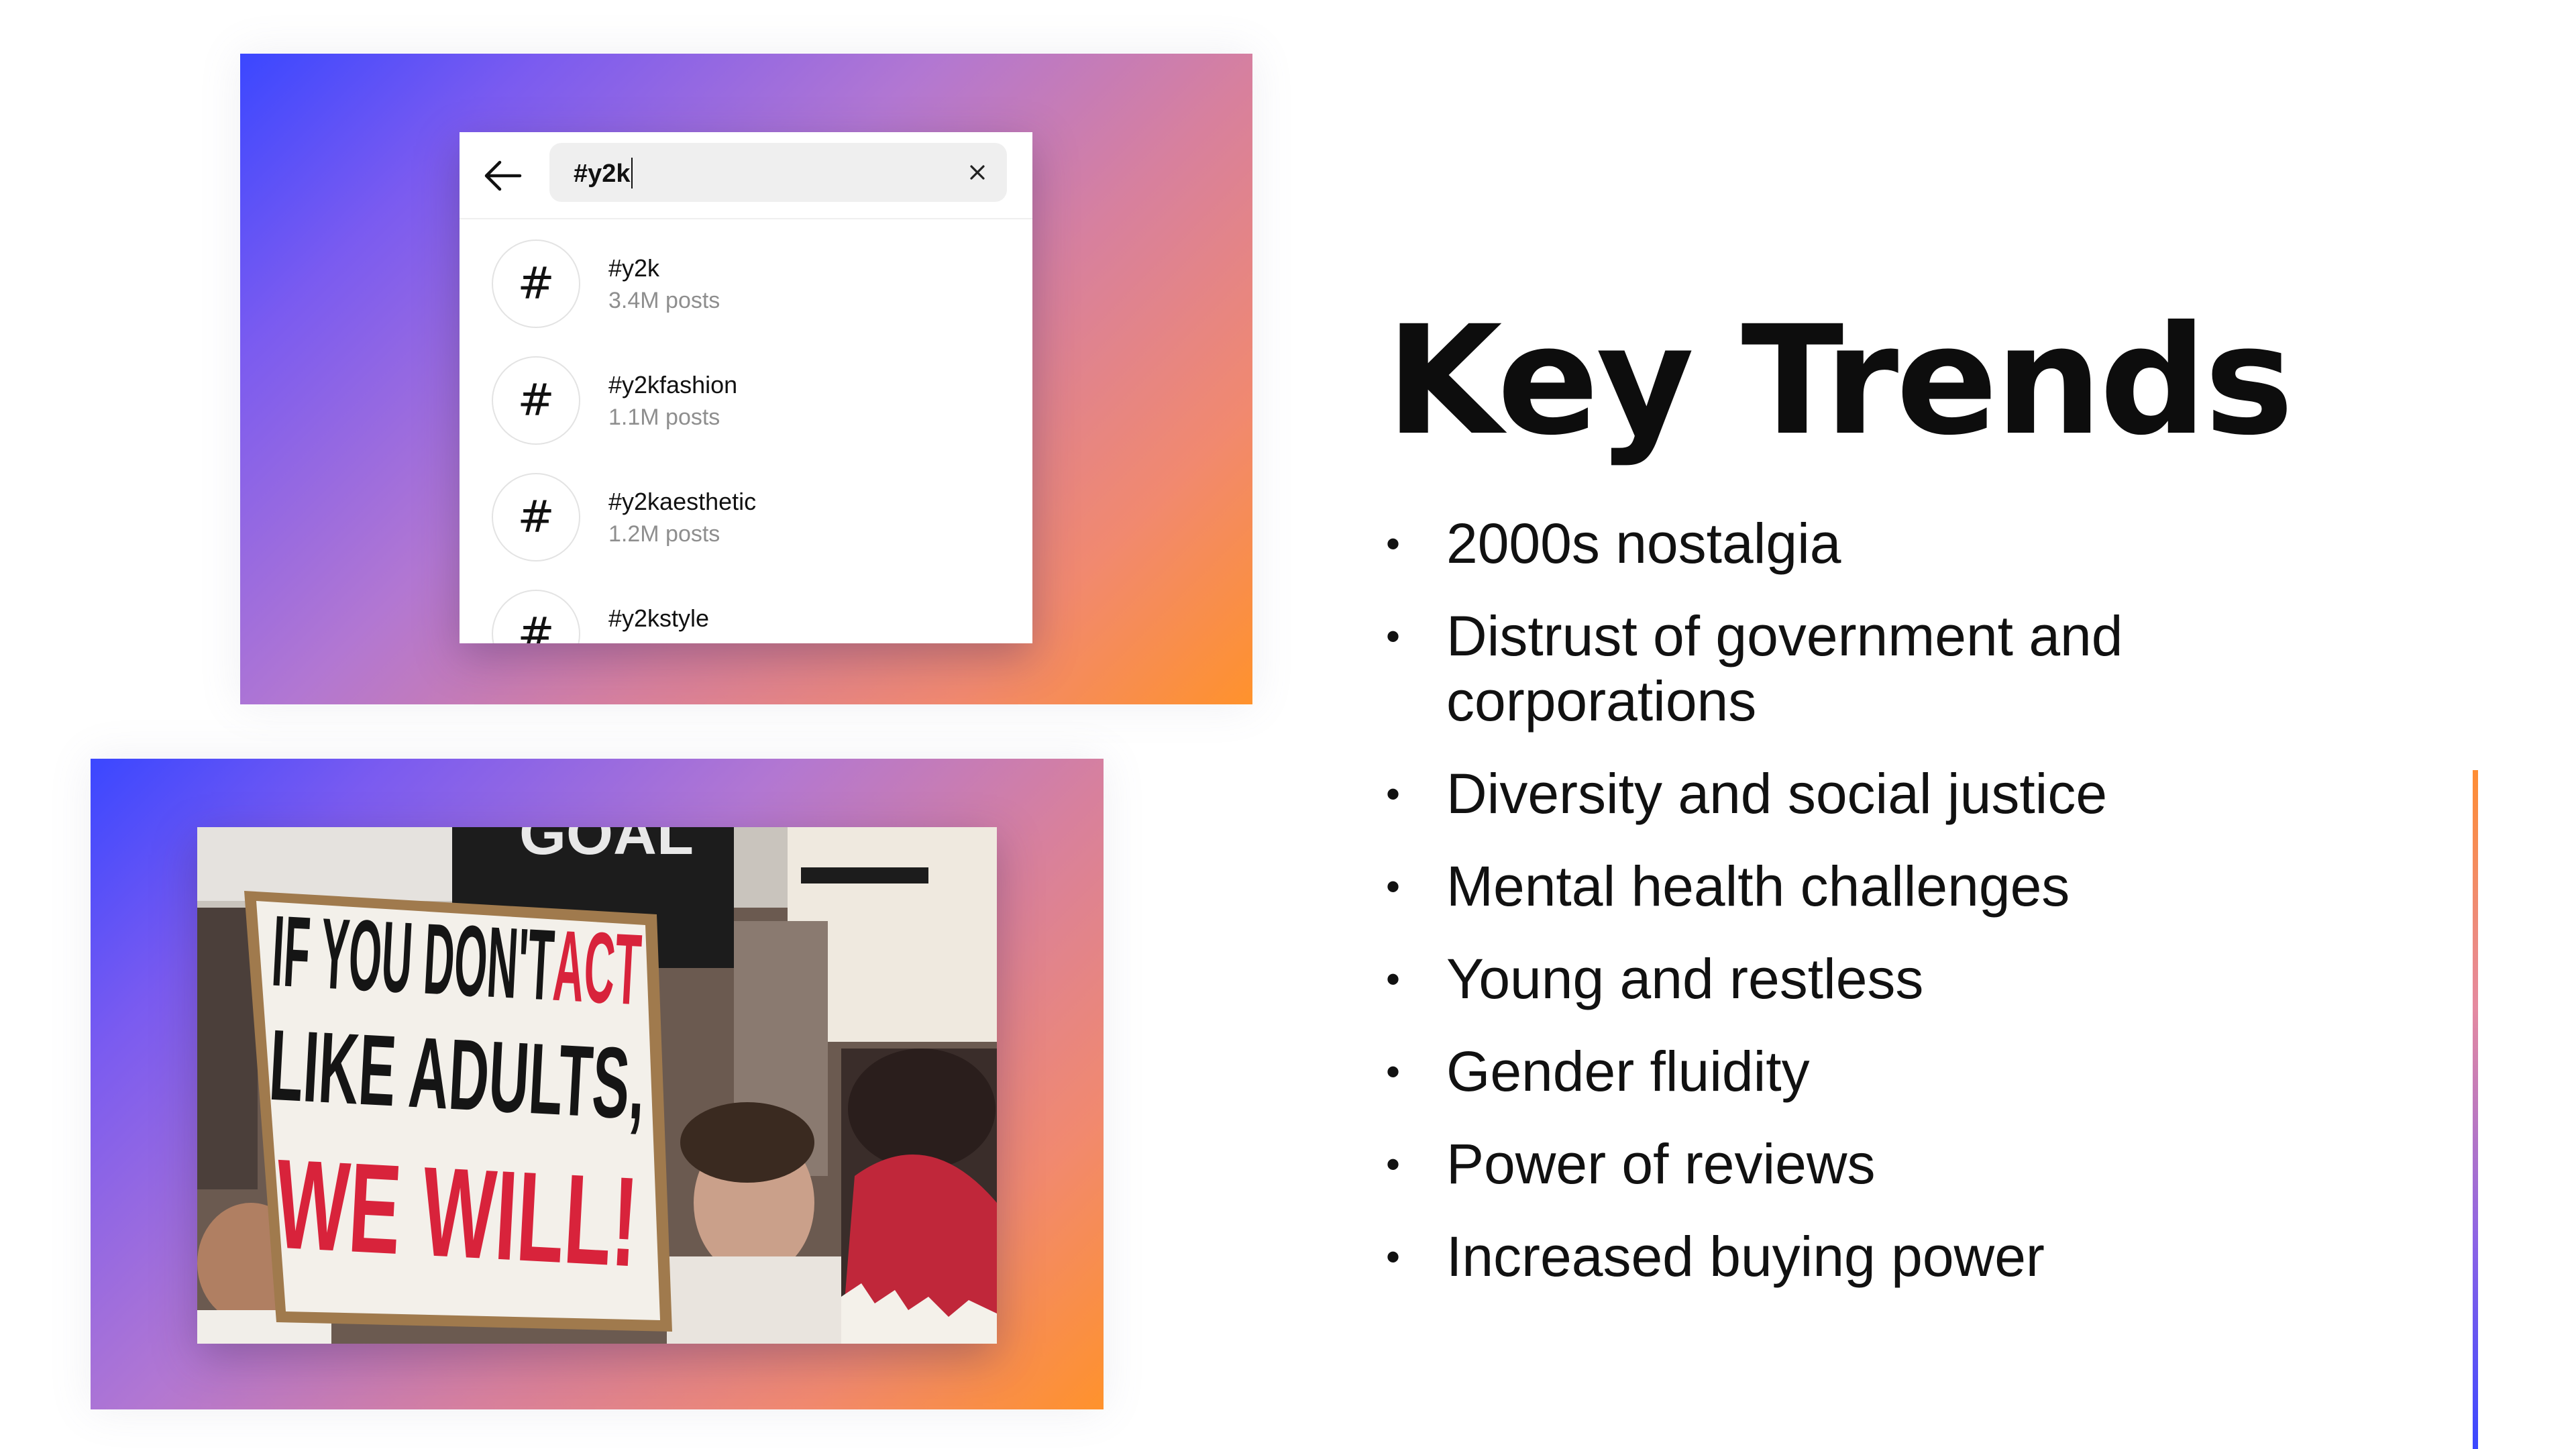 The height and width of the screenshot is (1449, 2576). Describe the element at coordinates (606, 847) in the screenshot. I see `banner-text: GOAL` at that location.